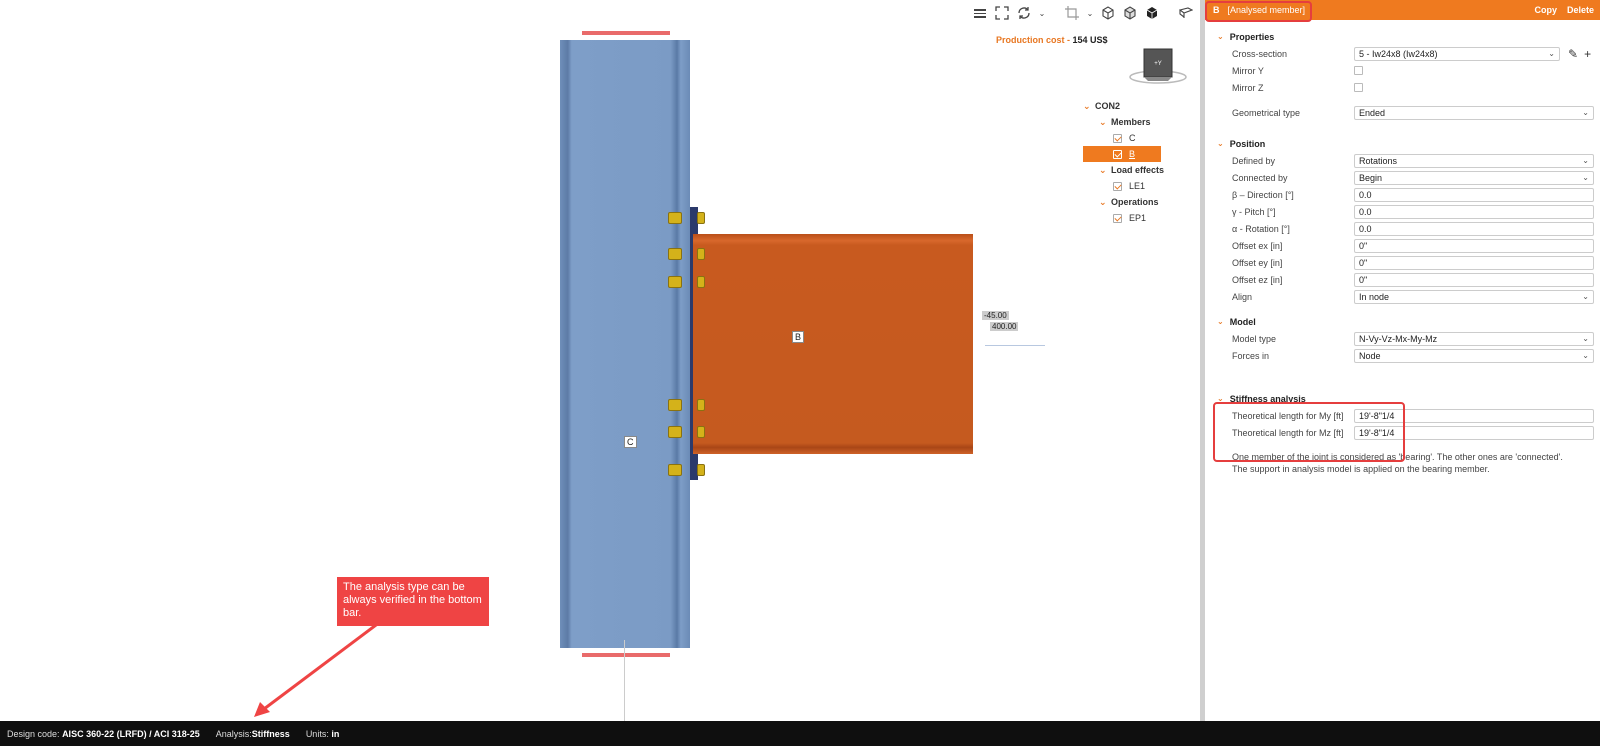 The height and width of the screenshot is (746, 1600). I want to click on position-select: In node ⌄, so click(1474, 296).